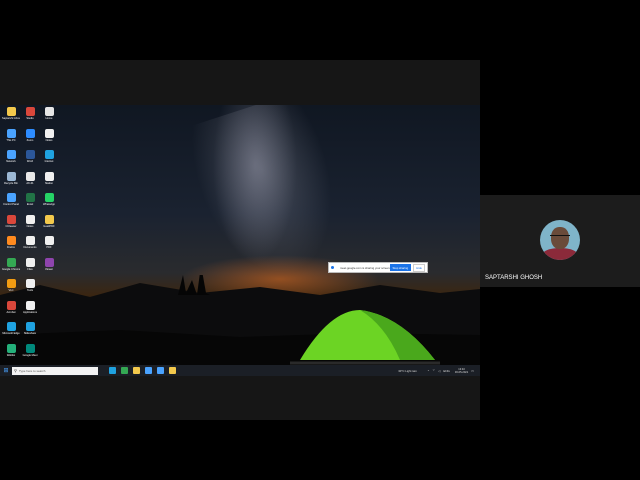  Describe the element at coordinates (30, 118) in the screenshot. I see `desktop-icon-label: Studio` at that location.